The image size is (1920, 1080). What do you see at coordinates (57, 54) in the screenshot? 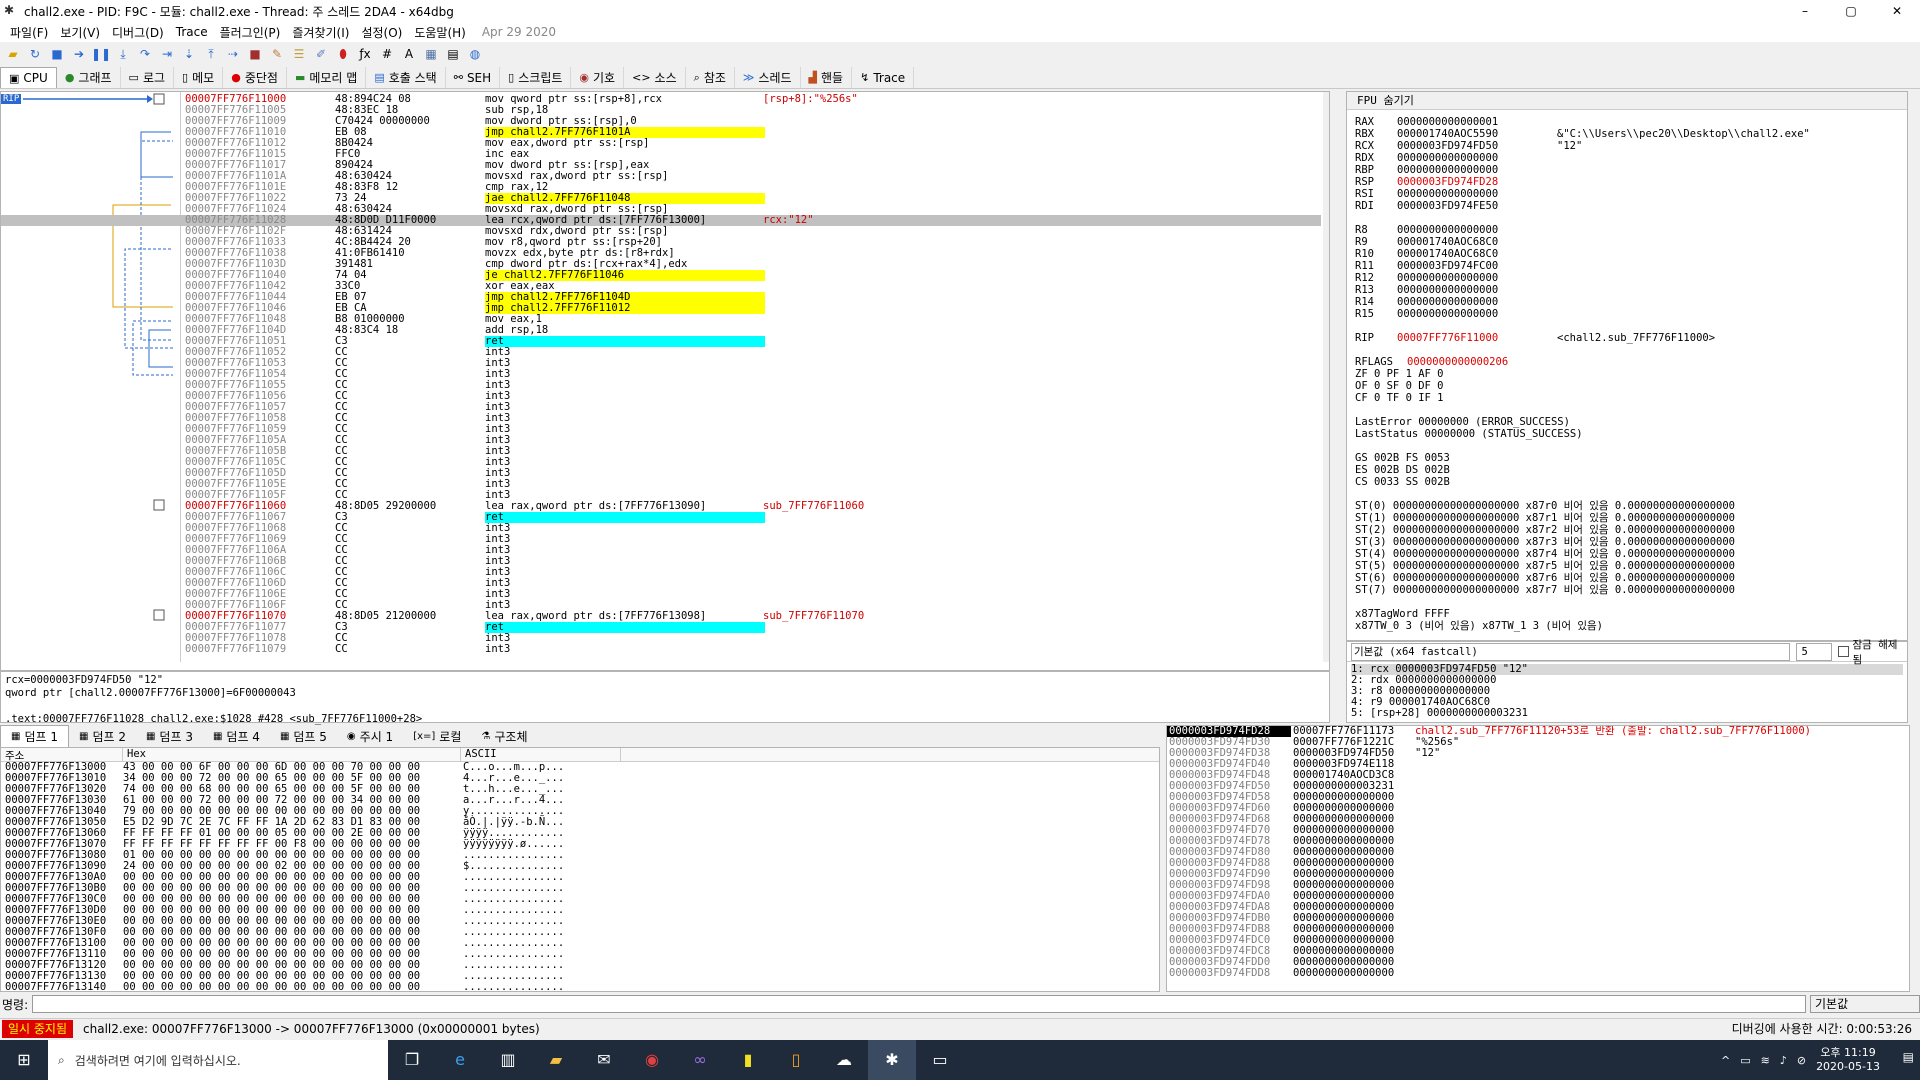
I see `stop-icon: ■` at bounding box center [57, 54].